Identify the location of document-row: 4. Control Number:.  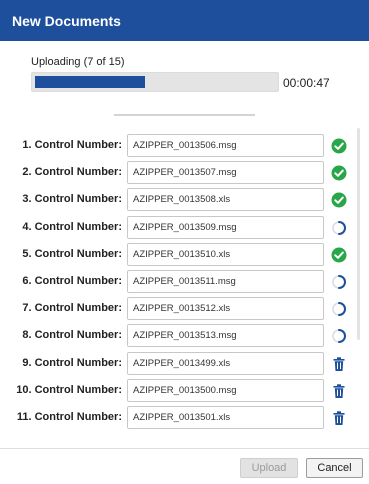
(184, 228).